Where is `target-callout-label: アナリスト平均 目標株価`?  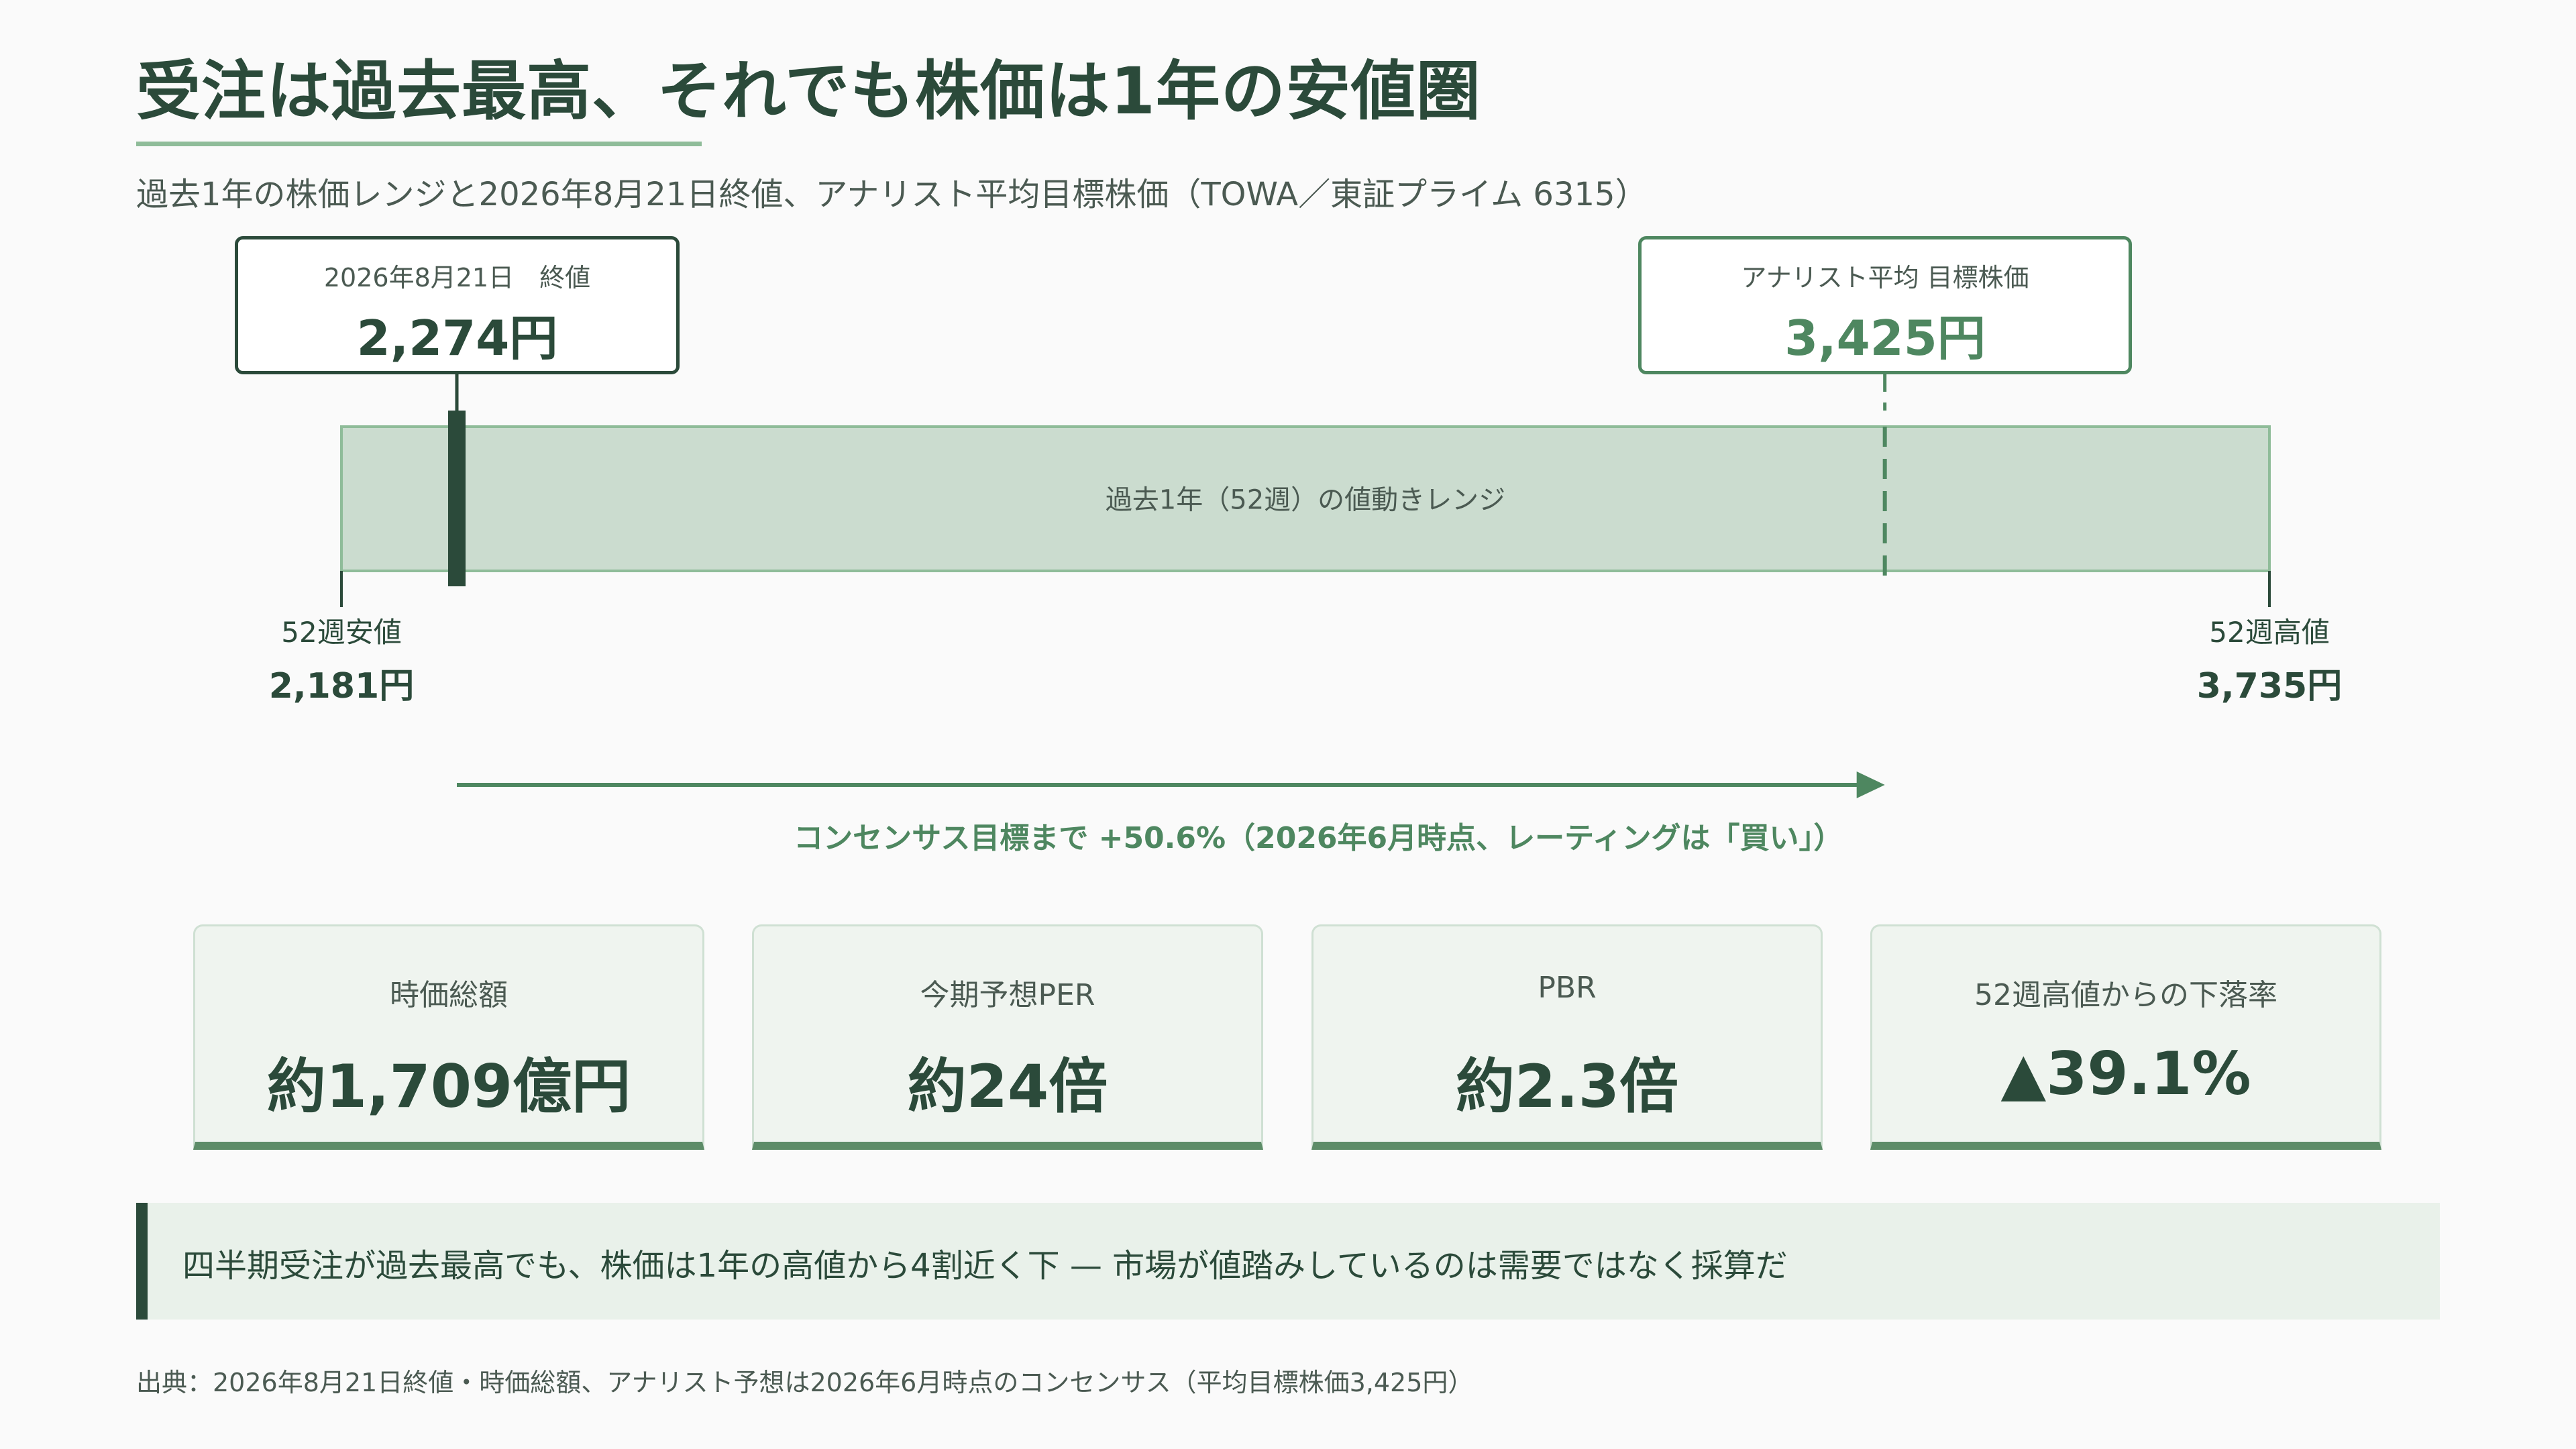
target-callout-label: アナリスト平均 目標株価 is located at coordinates (1885, 277).